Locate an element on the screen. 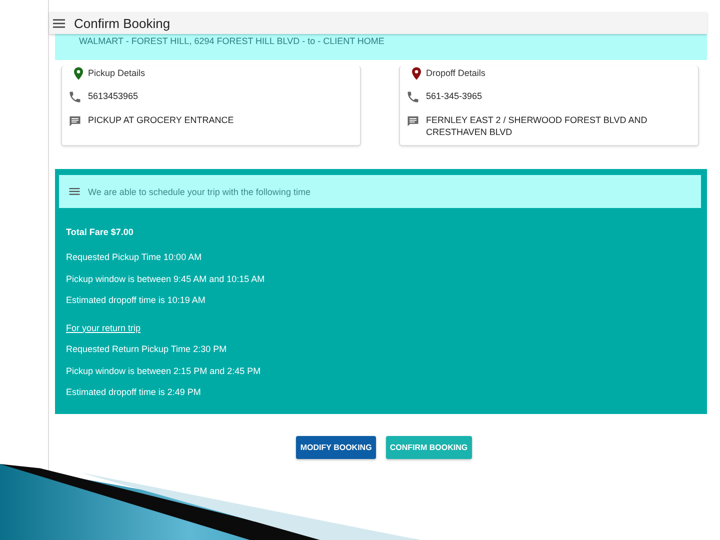 The image size is (720, 540). return-trip-heading: For your return trip is located at coordinates (104, 328).